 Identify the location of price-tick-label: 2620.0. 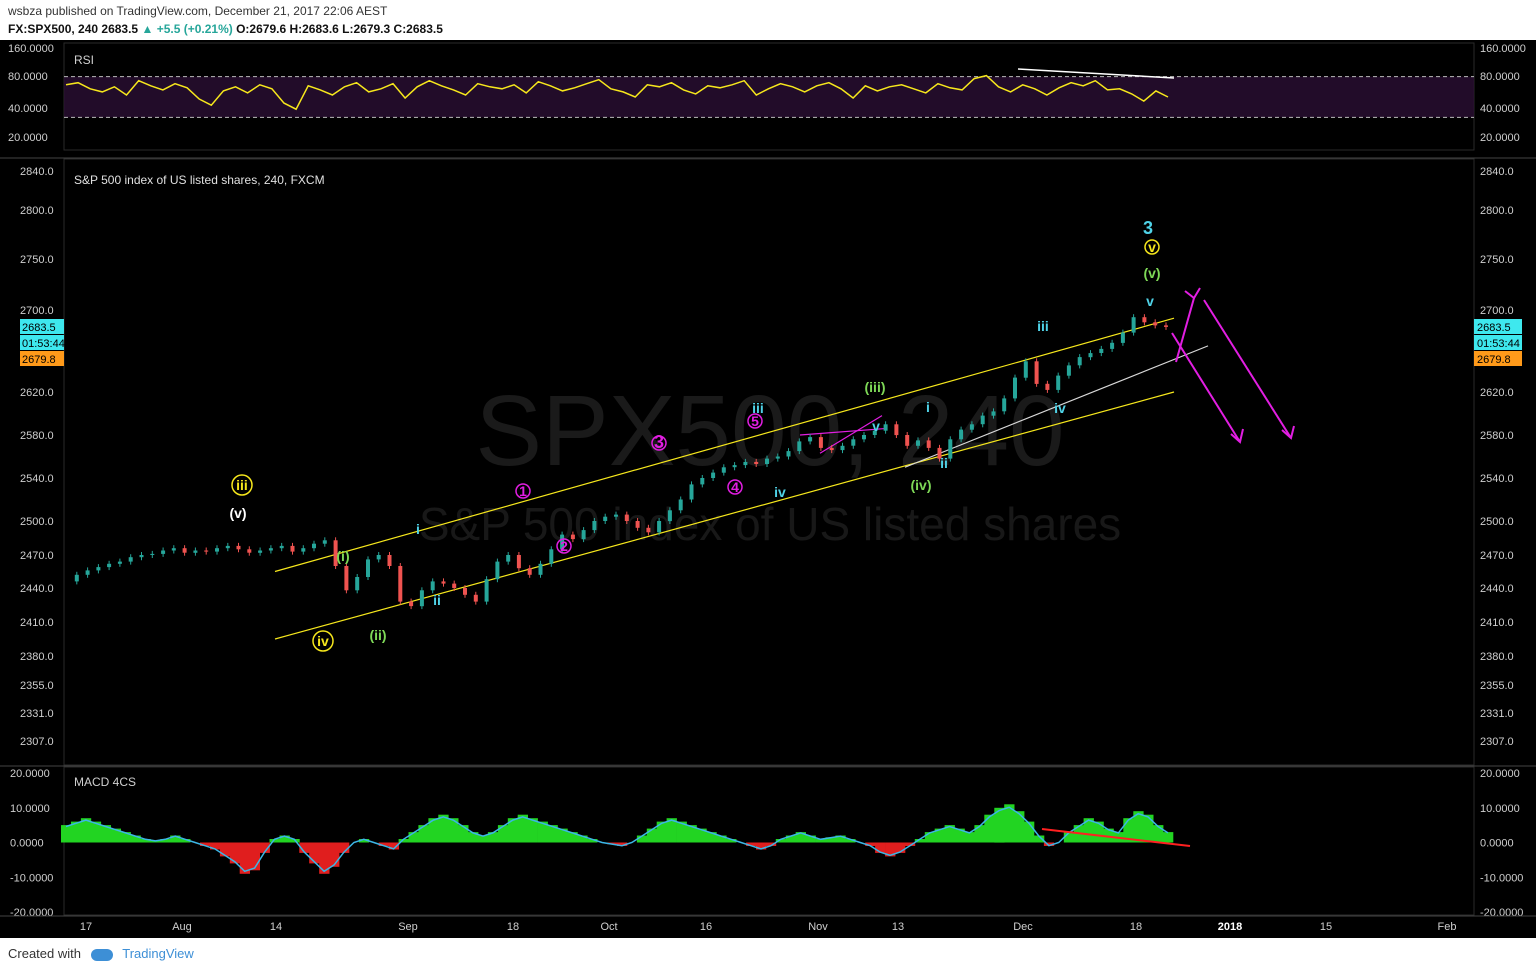
(37, 393).